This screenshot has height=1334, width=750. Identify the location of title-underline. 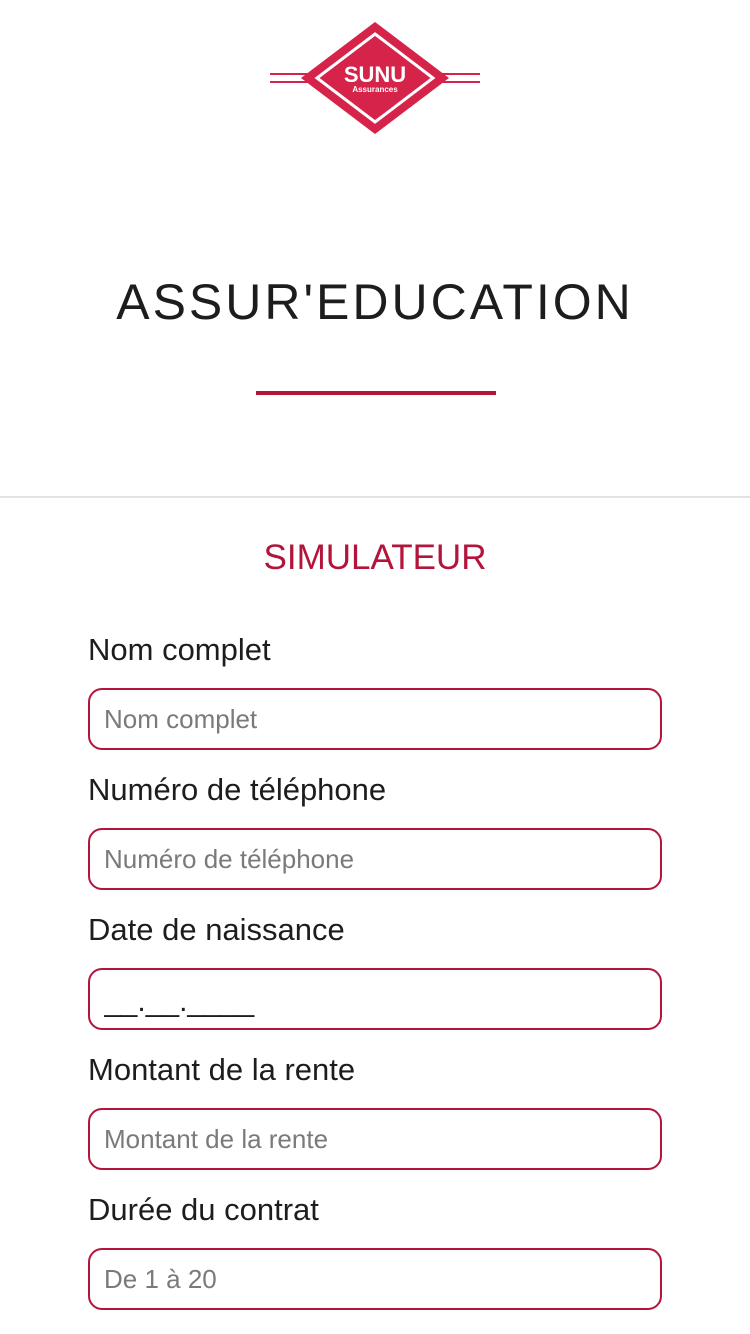
(376, 393).